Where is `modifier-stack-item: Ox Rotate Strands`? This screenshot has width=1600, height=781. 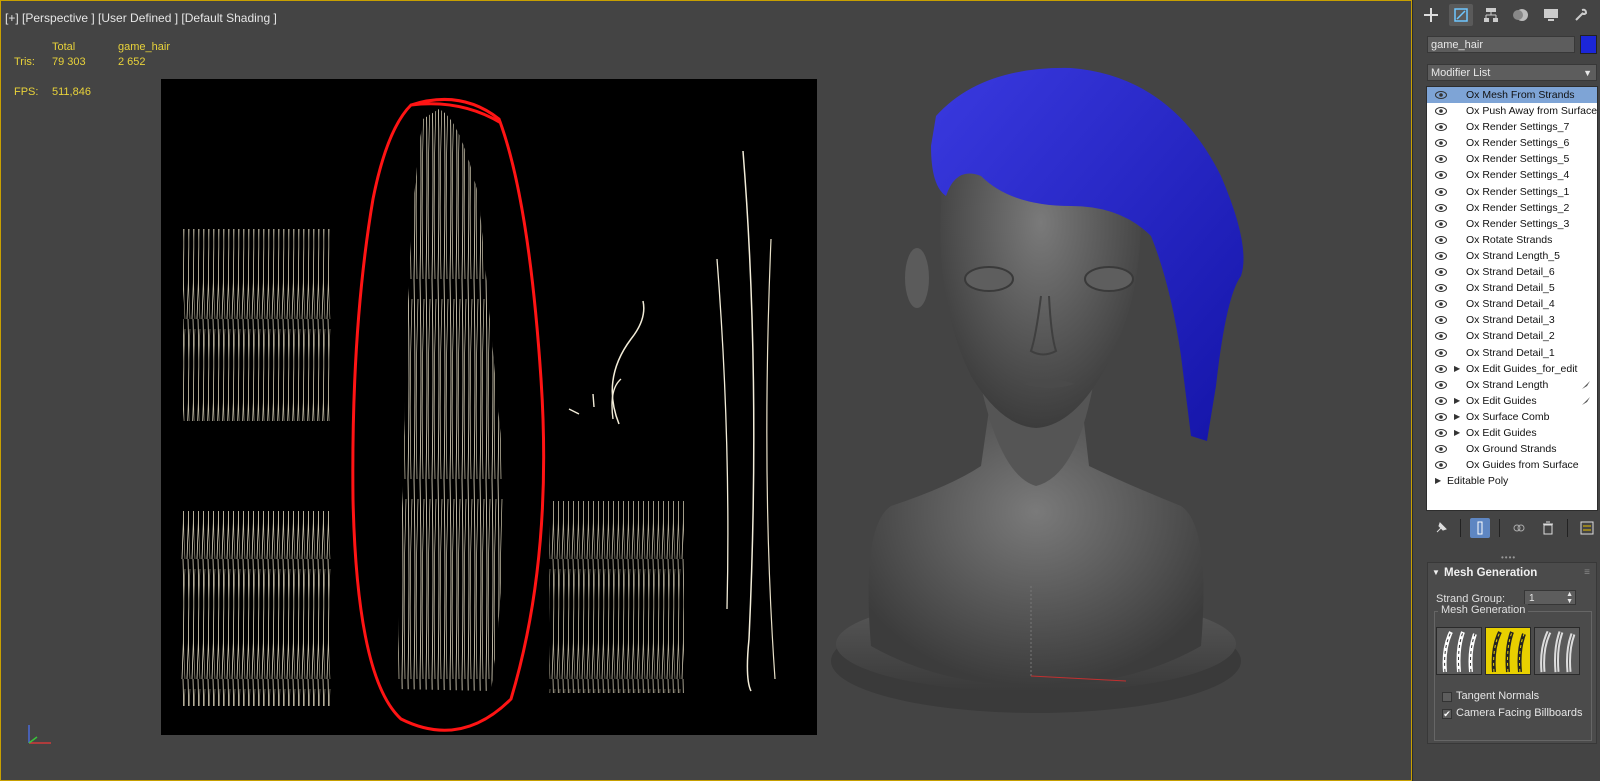 modifier-stack-item: Ox Rotate Strands is located at coordinates (1512, 240).